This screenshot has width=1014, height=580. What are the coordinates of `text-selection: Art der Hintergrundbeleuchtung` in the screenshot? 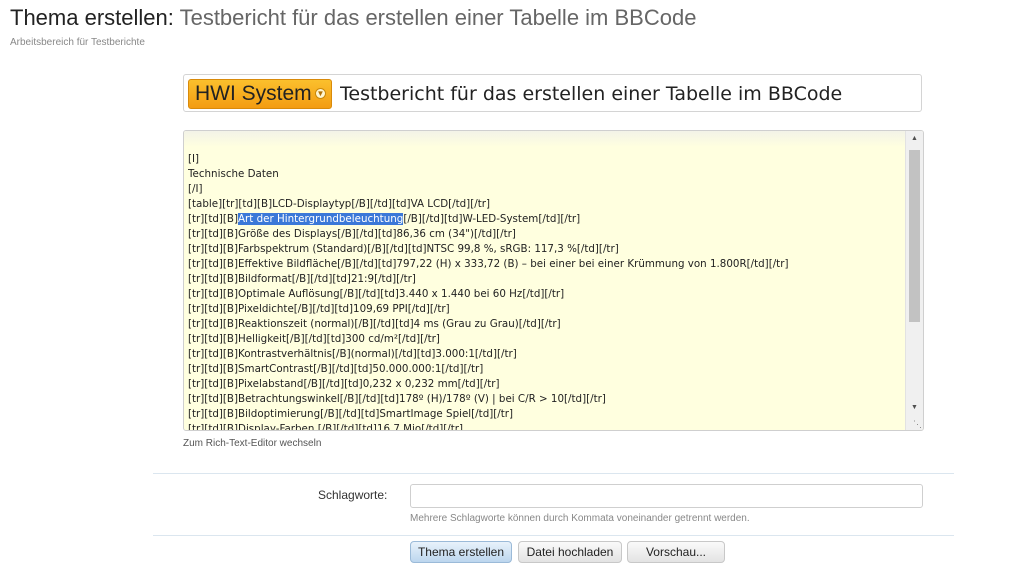 It's located at (321, 219).